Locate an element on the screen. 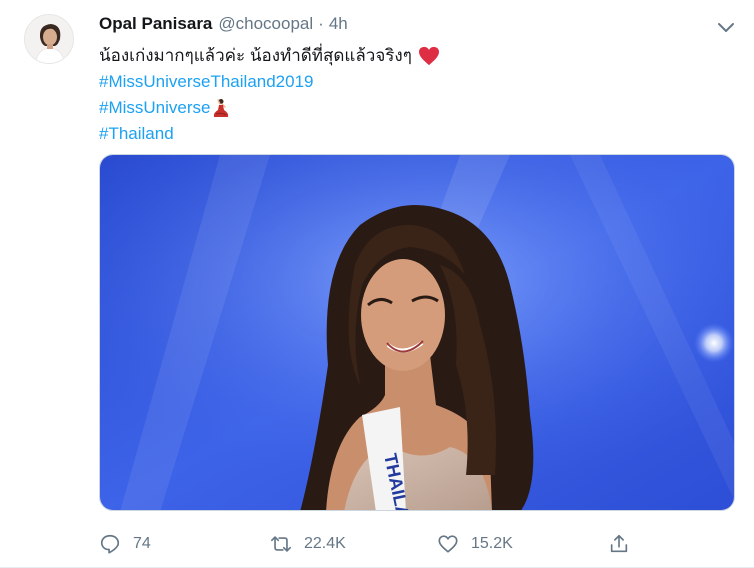 The height and width of the screenshot is (568, 754). share-button is located at coordinates (619, 544).